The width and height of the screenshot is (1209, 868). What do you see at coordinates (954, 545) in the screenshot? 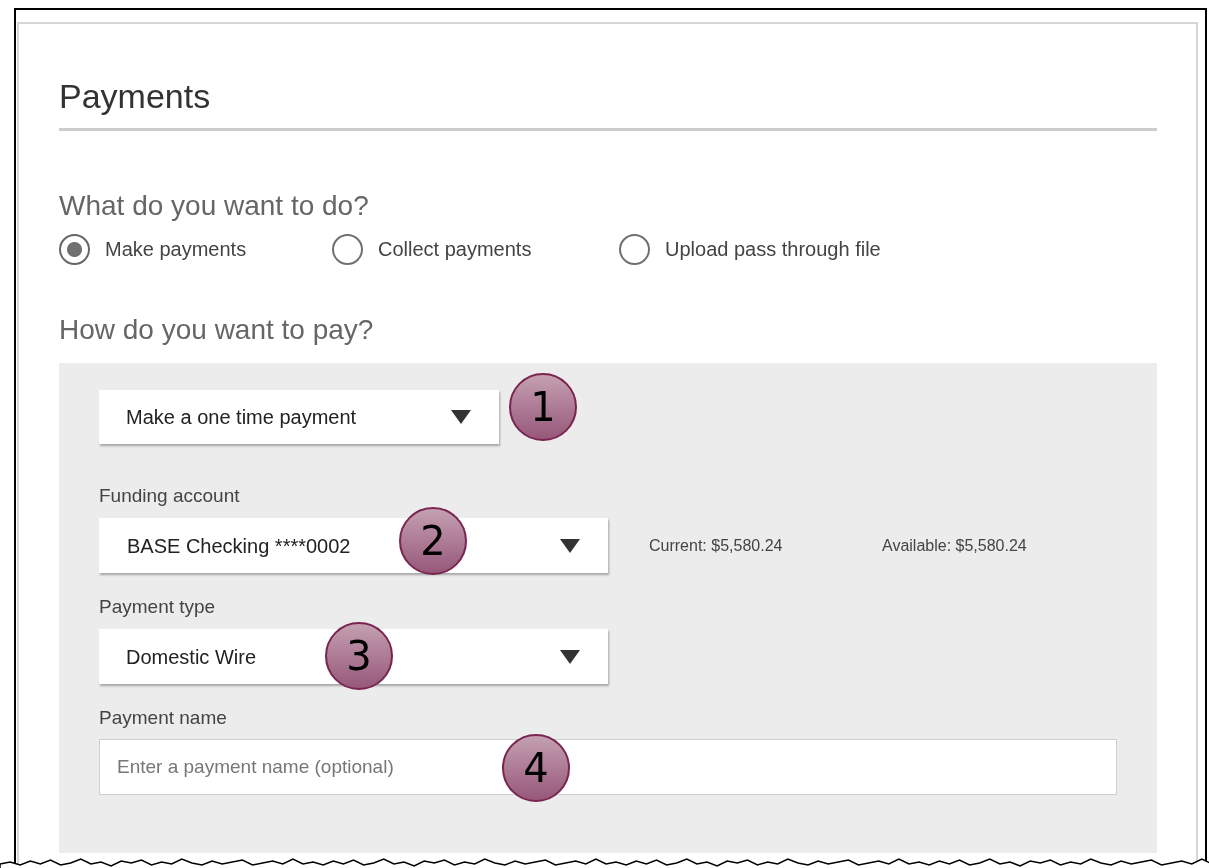
I see `available-balance: Available: $5,580.24` at bounding box center [954, 545].